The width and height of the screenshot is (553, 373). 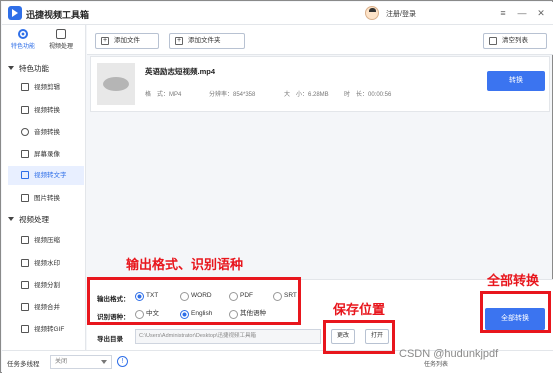 What do you see at coordinates (320, 40) in the screenshot?
I see `toolbar: + 添加文件 + 添加文件夹 清空列表` at bounding box center [320, 40].